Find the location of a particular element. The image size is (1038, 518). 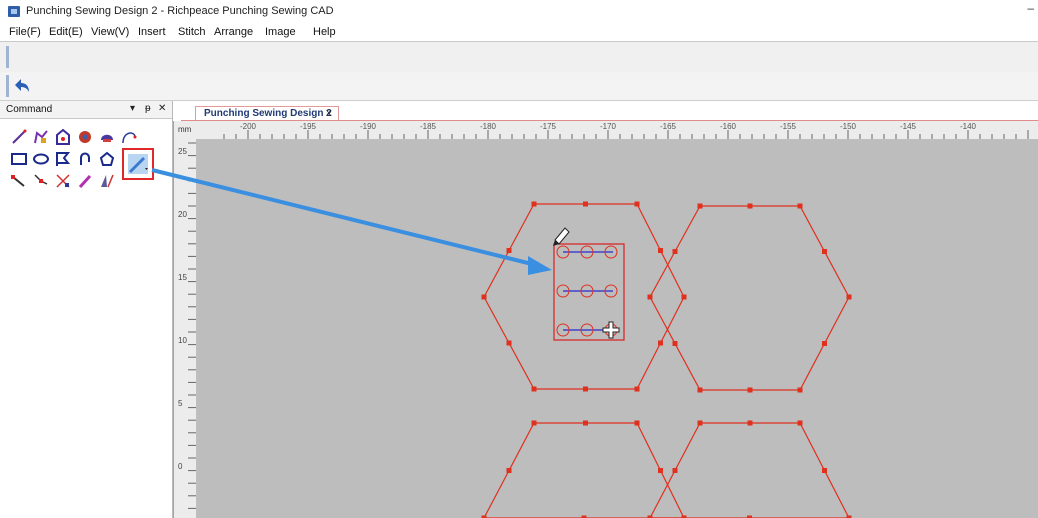

minimize-button: – is located at coordinates (1030, 8).